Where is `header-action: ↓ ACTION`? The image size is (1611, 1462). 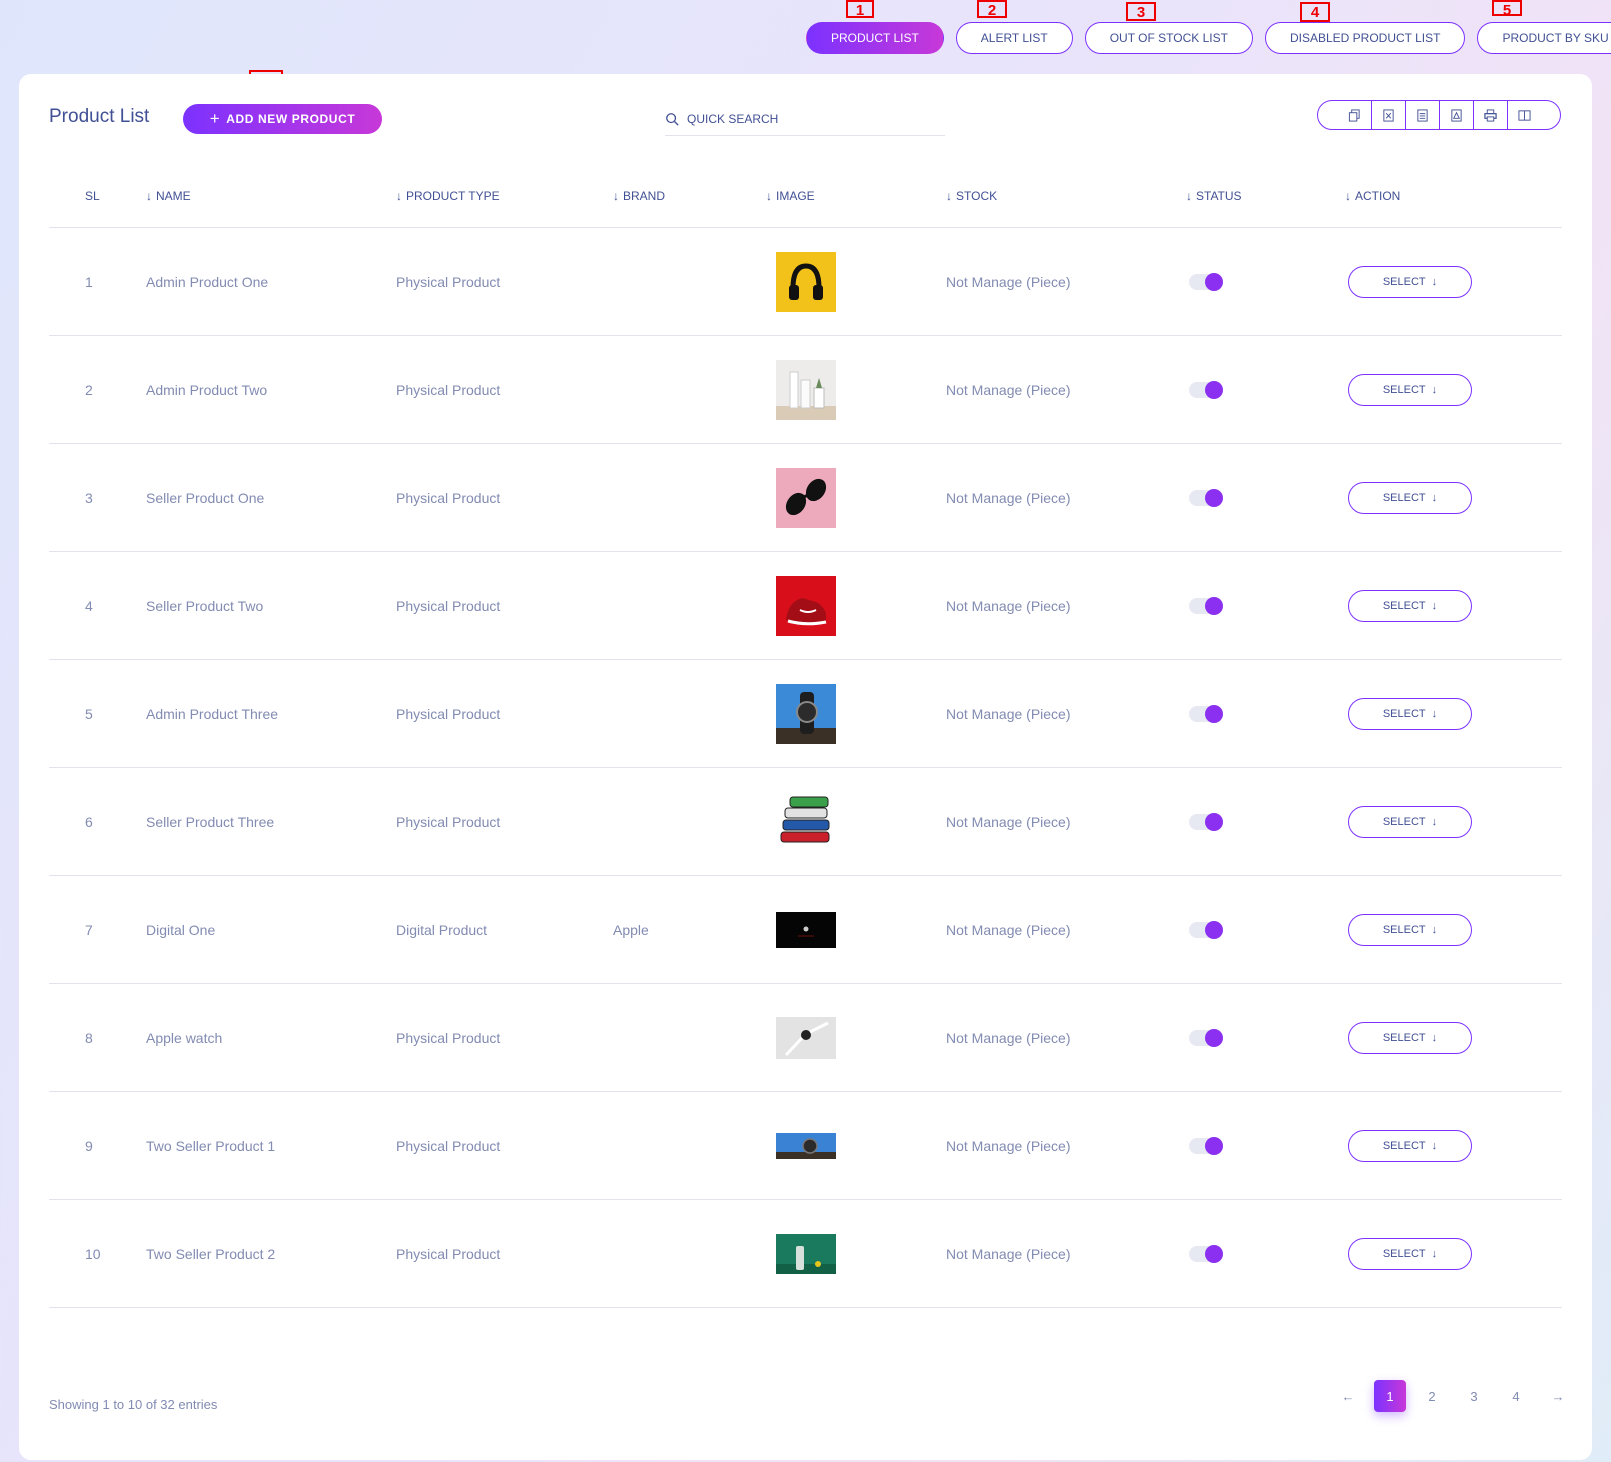
header-action: ↓ ACTION is located at coordinates (1445, 196).